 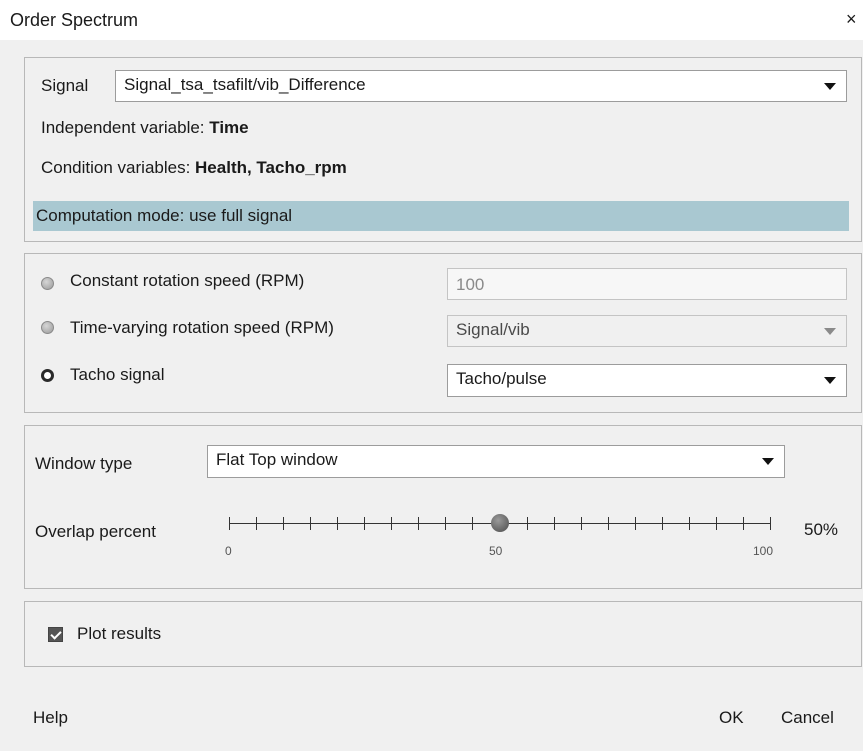 I want to click on constant-speed-input: 100, so click(x=647, y=284).